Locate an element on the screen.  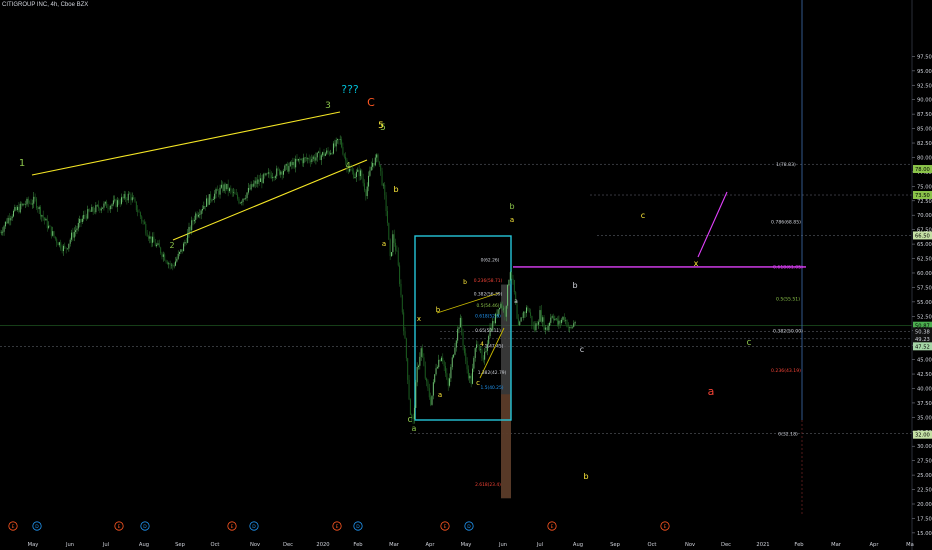
wave-label: c is located at coordinates (749, 343).